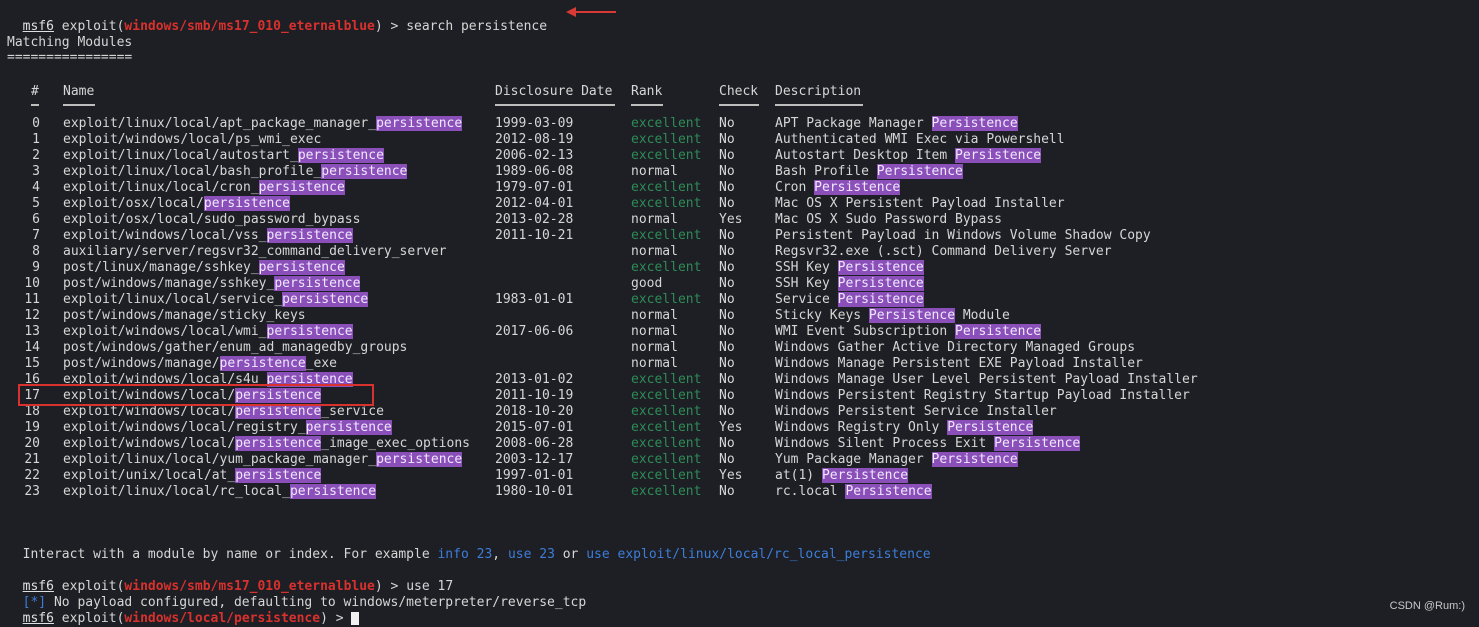 The image size is (1479, 627). Describe the element at coordinates (184, 427) in the screenshot. I see `module-name-part: exploit/windows/local/registry_` at that location.